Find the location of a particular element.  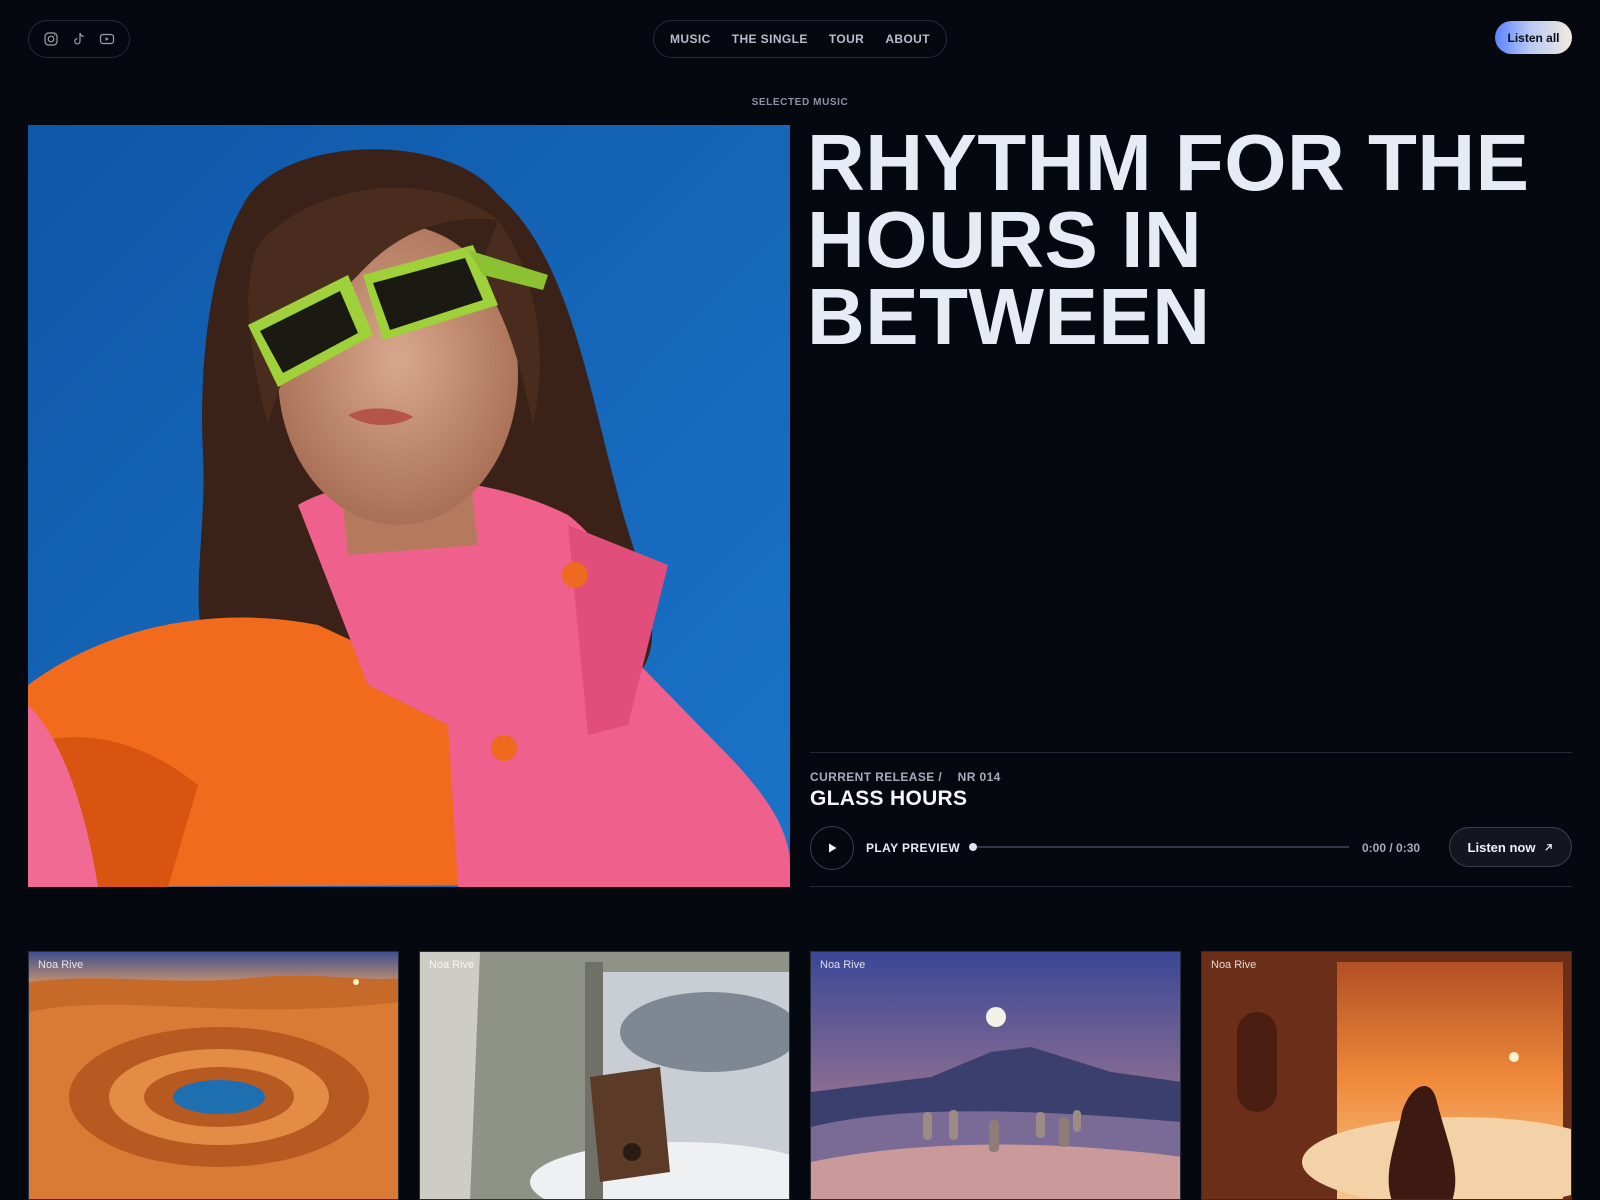

hero-headline: RHYTHM FOR THE HOURS IN BETWEEN is located at coordinates (1168, 239).